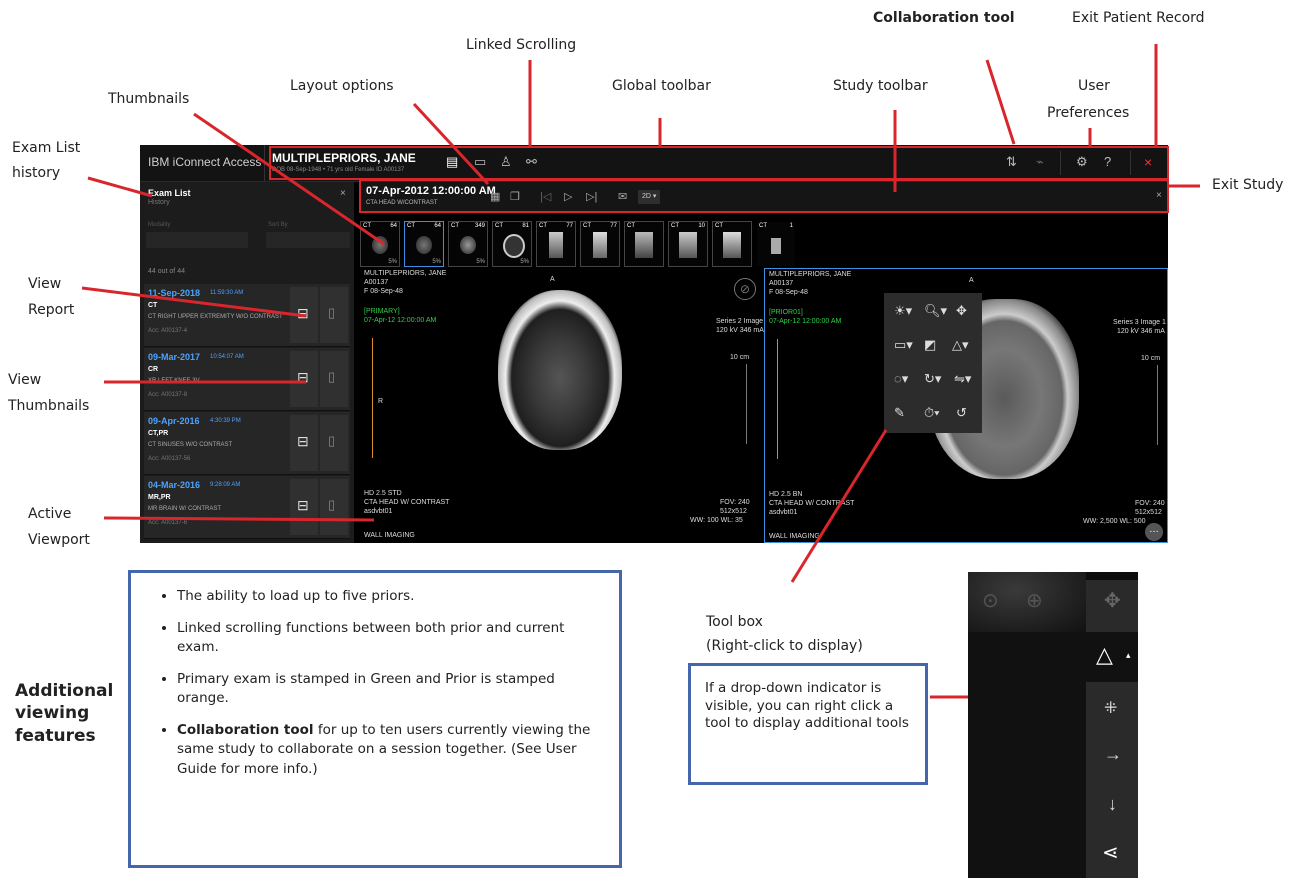 The height and width of the screenshot is (878, 1305). Describe the element at coordinates (194, 302) in the screenshot. I see `view-report-line` at that location.